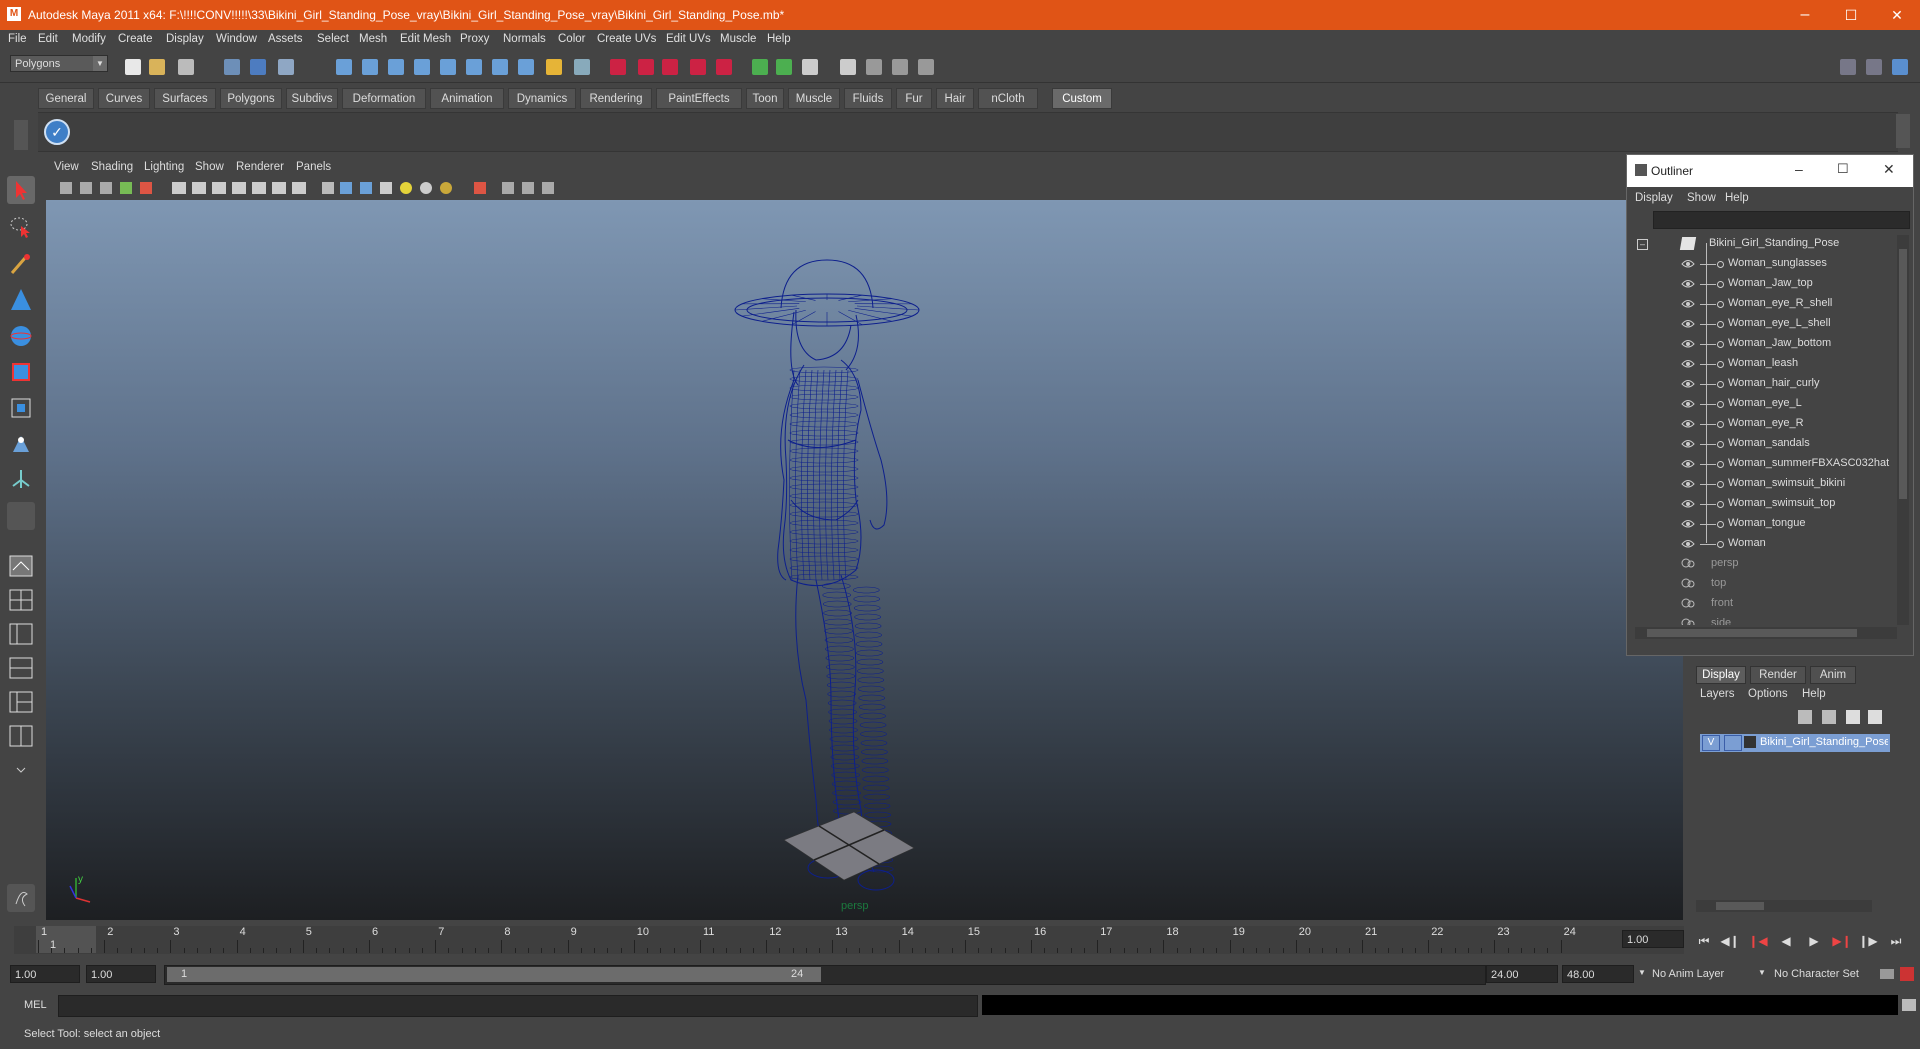 The width and height of the screenshot is (1920, 1049). What do you see at coordinates (35, 1005) in the screenshot?
I see `command-language-label: MEL` at bounding box center [35, 1005].